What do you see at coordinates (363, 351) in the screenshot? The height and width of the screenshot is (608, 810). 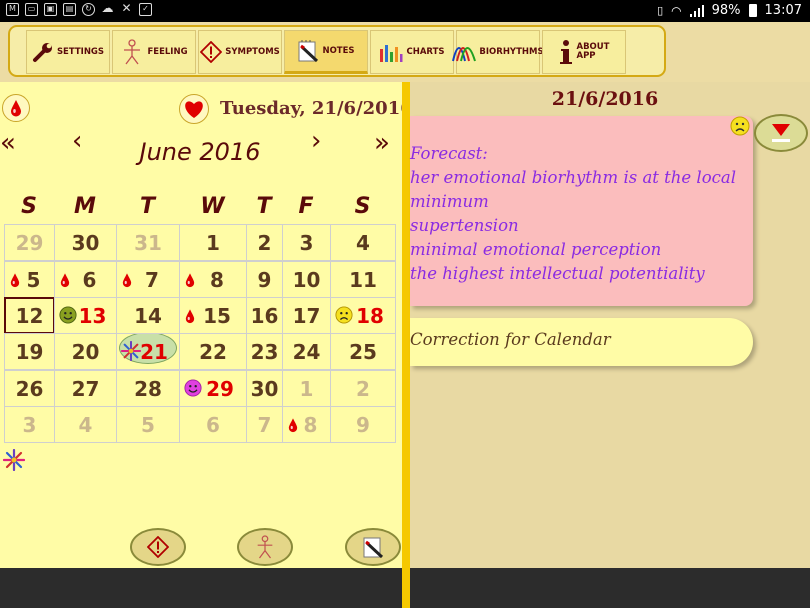 I see `calendar-day: 25` at bounding box center [363, 351].